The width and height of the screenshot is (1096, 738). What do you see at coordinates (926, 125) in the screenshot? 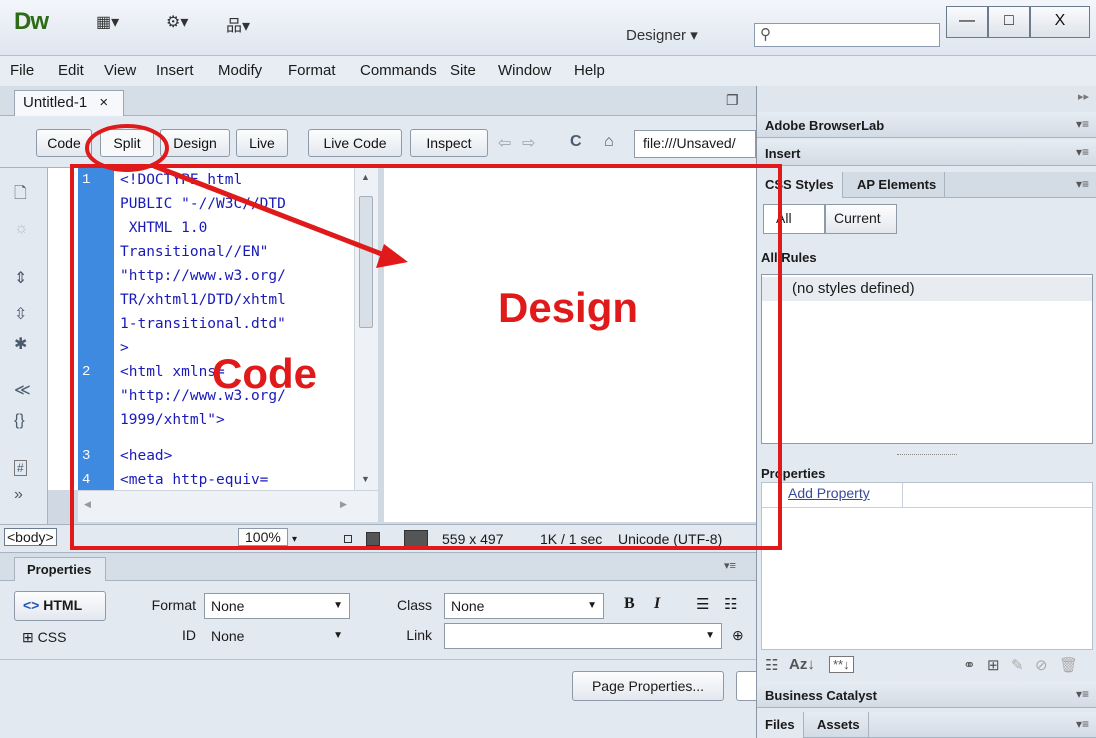
I see `browserlab-panel-header: Adobe BrowserLab ▾≡` at bounding box center [926, 125].